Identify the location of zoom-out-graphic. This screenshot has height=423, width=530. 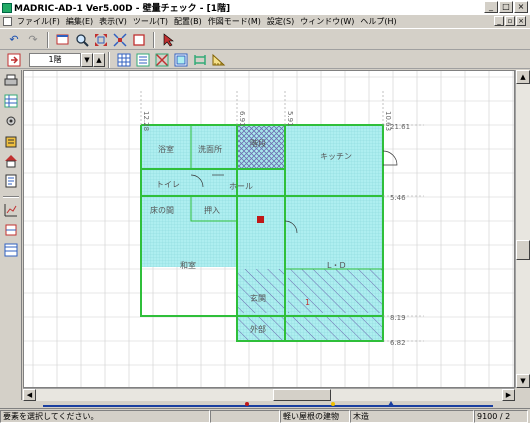
(120, 39).